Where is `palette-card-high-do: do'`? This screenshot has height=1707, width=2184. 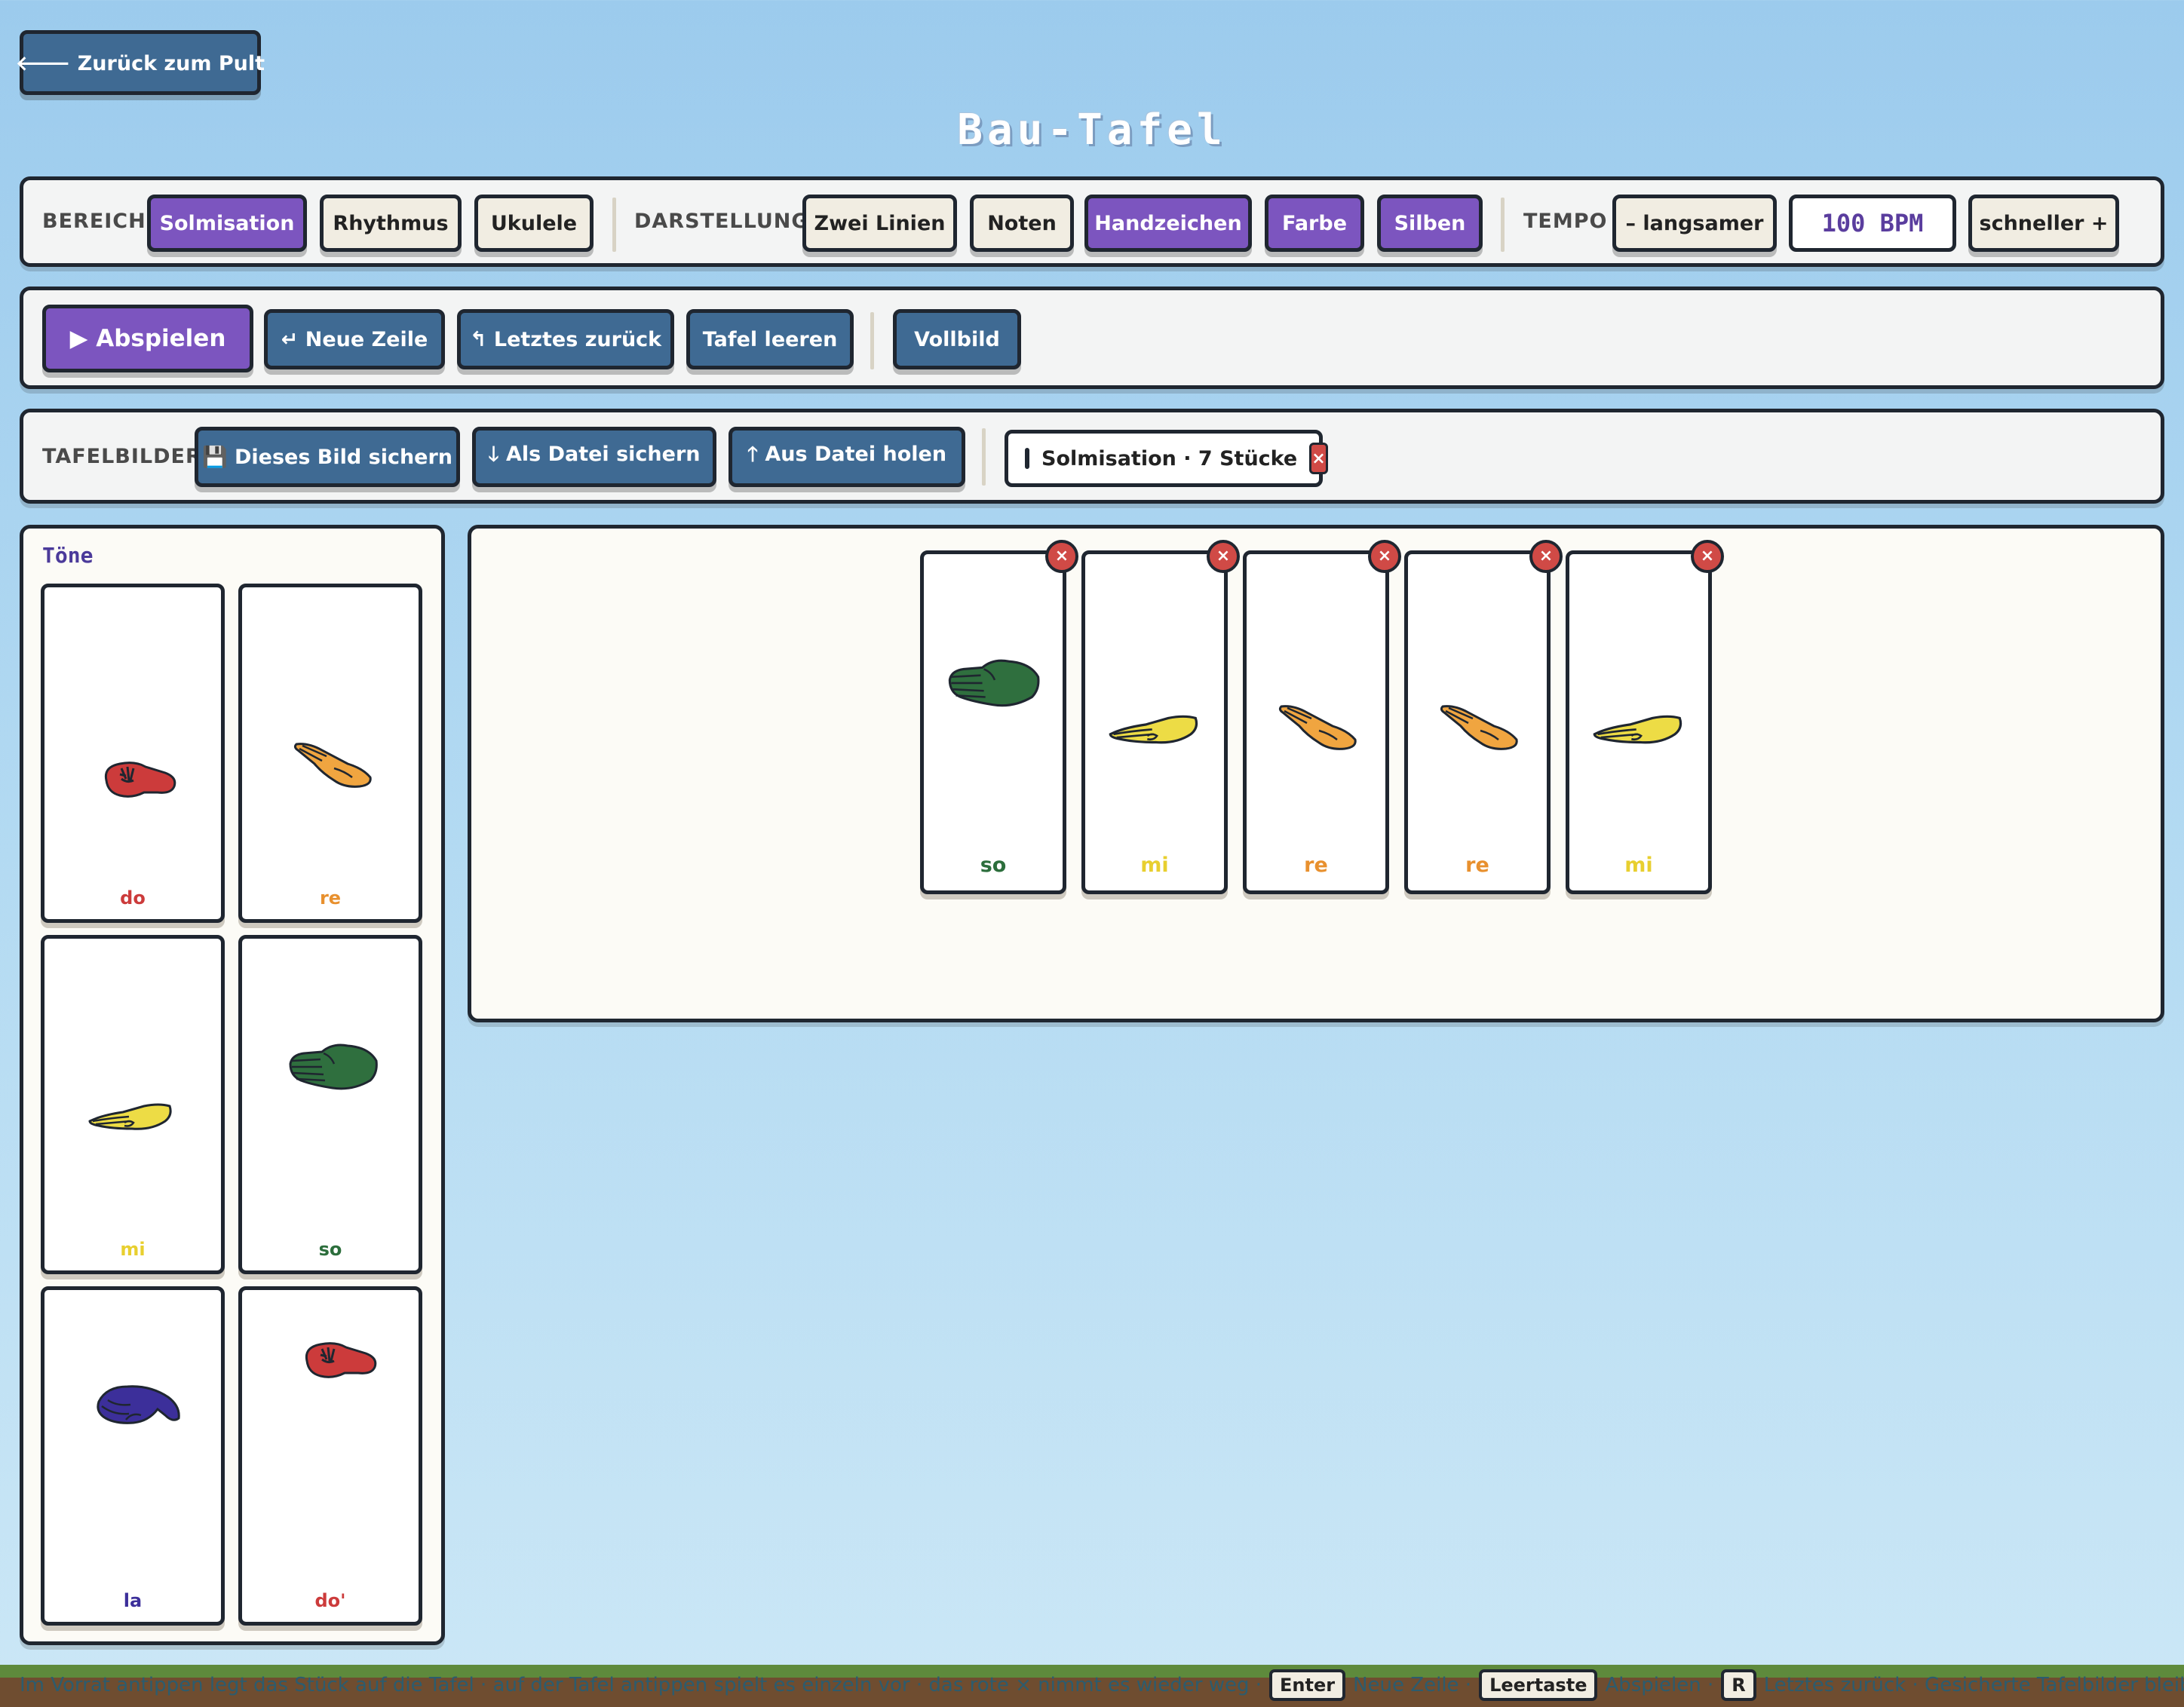 palette-card-high-do: do' is located at coordinates (330, 1456).